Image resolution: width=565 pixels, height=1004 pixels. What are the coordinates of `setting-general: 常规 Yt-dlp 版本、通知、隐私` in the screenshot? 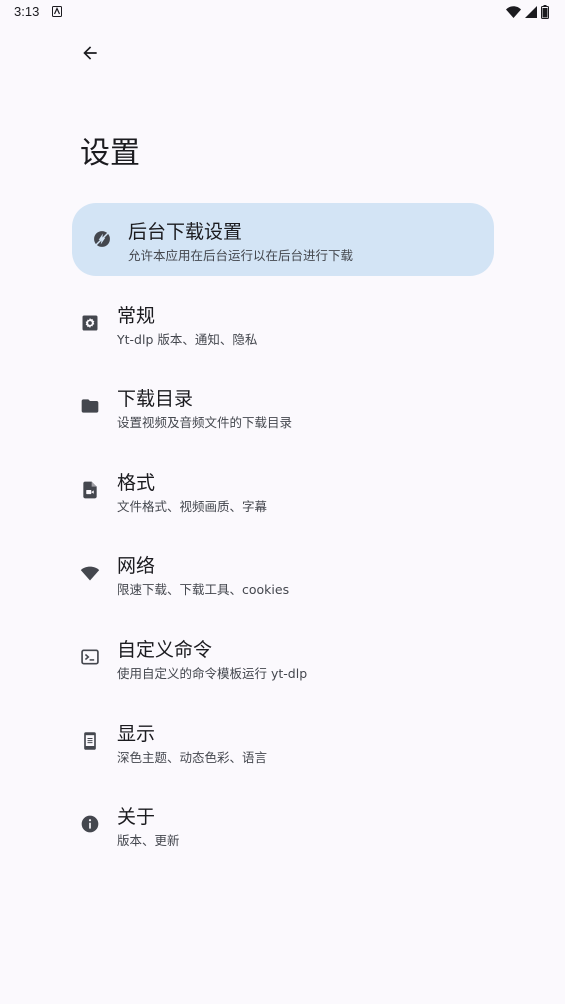 It's located at (283, 323).